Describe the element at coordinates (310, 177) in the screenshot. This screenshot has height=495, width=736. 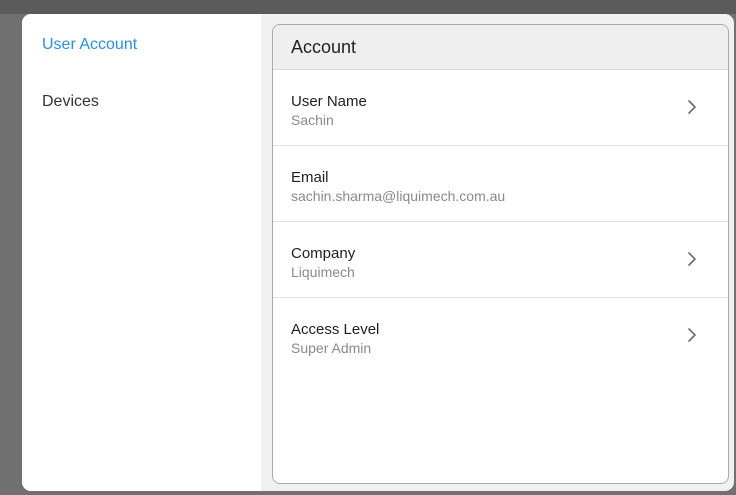
I see `email-label: Email` at that location.